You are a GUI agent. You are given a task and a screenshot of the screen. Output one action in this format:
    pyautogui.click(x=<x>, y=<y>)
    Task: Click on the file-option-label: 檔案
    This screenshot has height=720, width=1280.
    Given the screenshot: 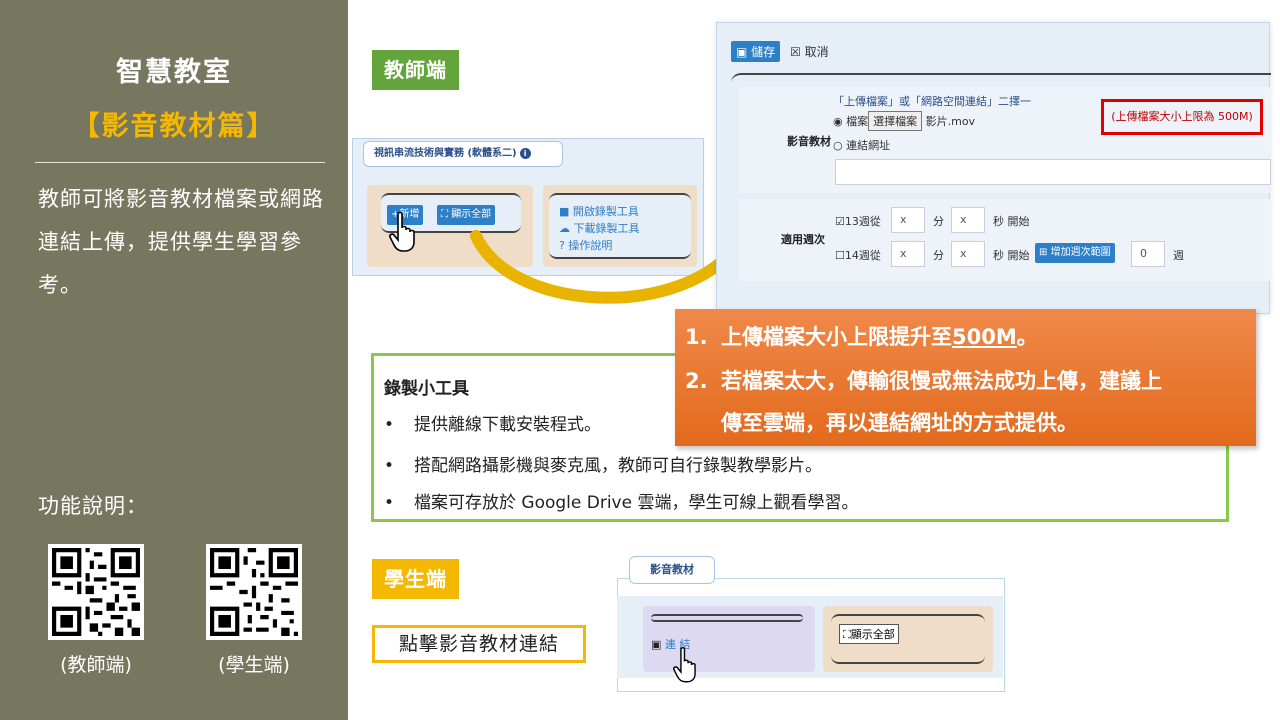 What is the action you would take?
    pyautogui.click(x=857, y=121)
    